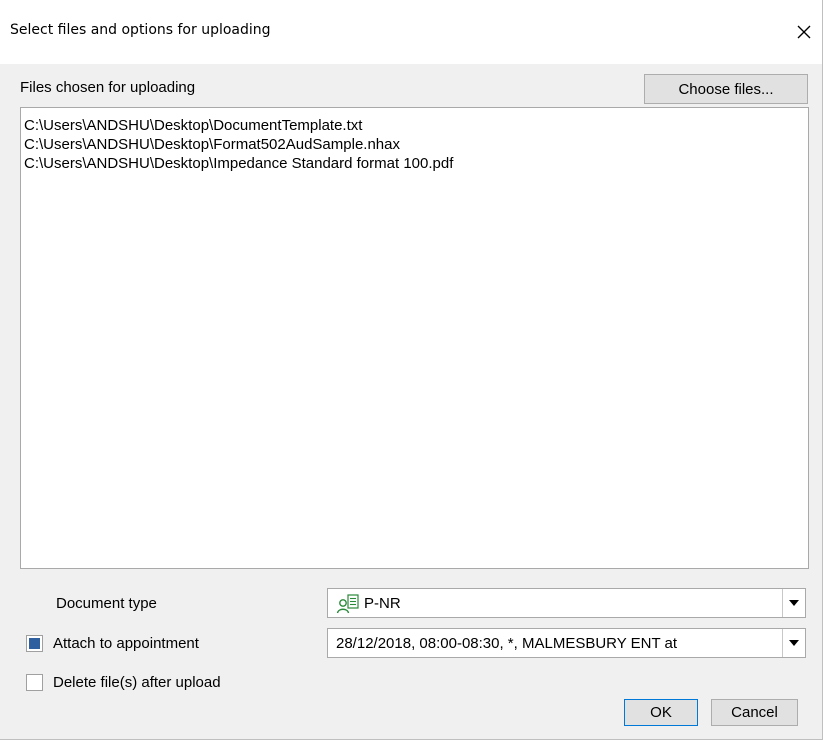 This screenshot has width=823, height=740. Describe the element at coordinates (661, 712) in the screenshot. I see `ok-button: OK` at that location.